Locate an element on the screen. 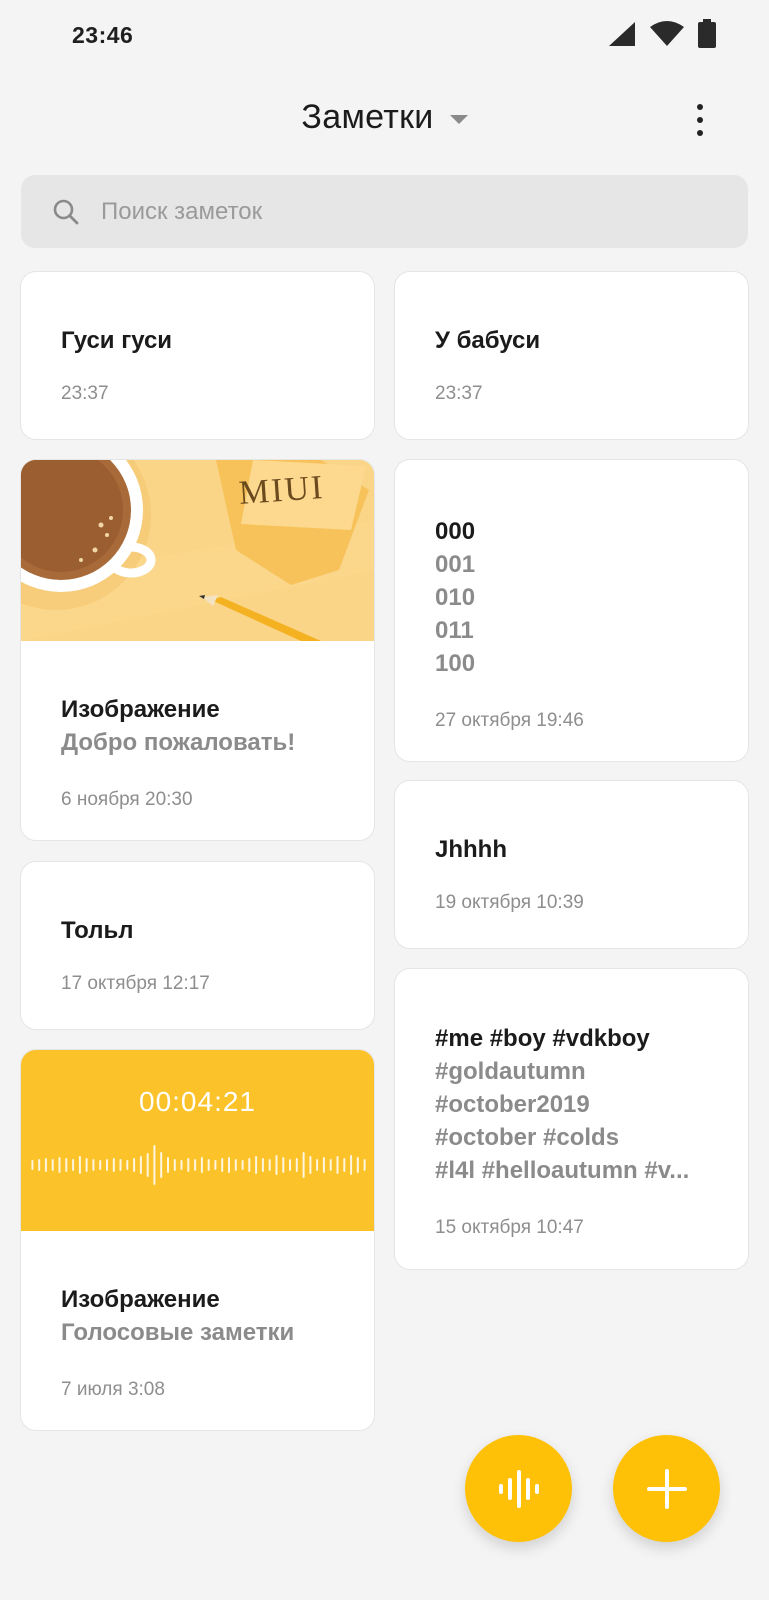 Image resolution: width=769 pixels, height=1600 pixels. add-note-button is located at coordinates (666, 1488).